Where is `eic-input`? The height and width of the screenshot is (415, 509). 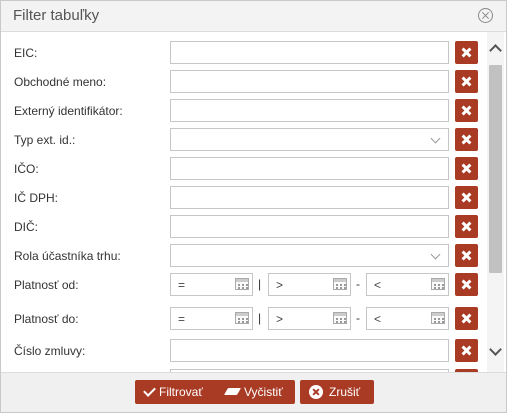 eic-input is located at coordinates (309, 52).